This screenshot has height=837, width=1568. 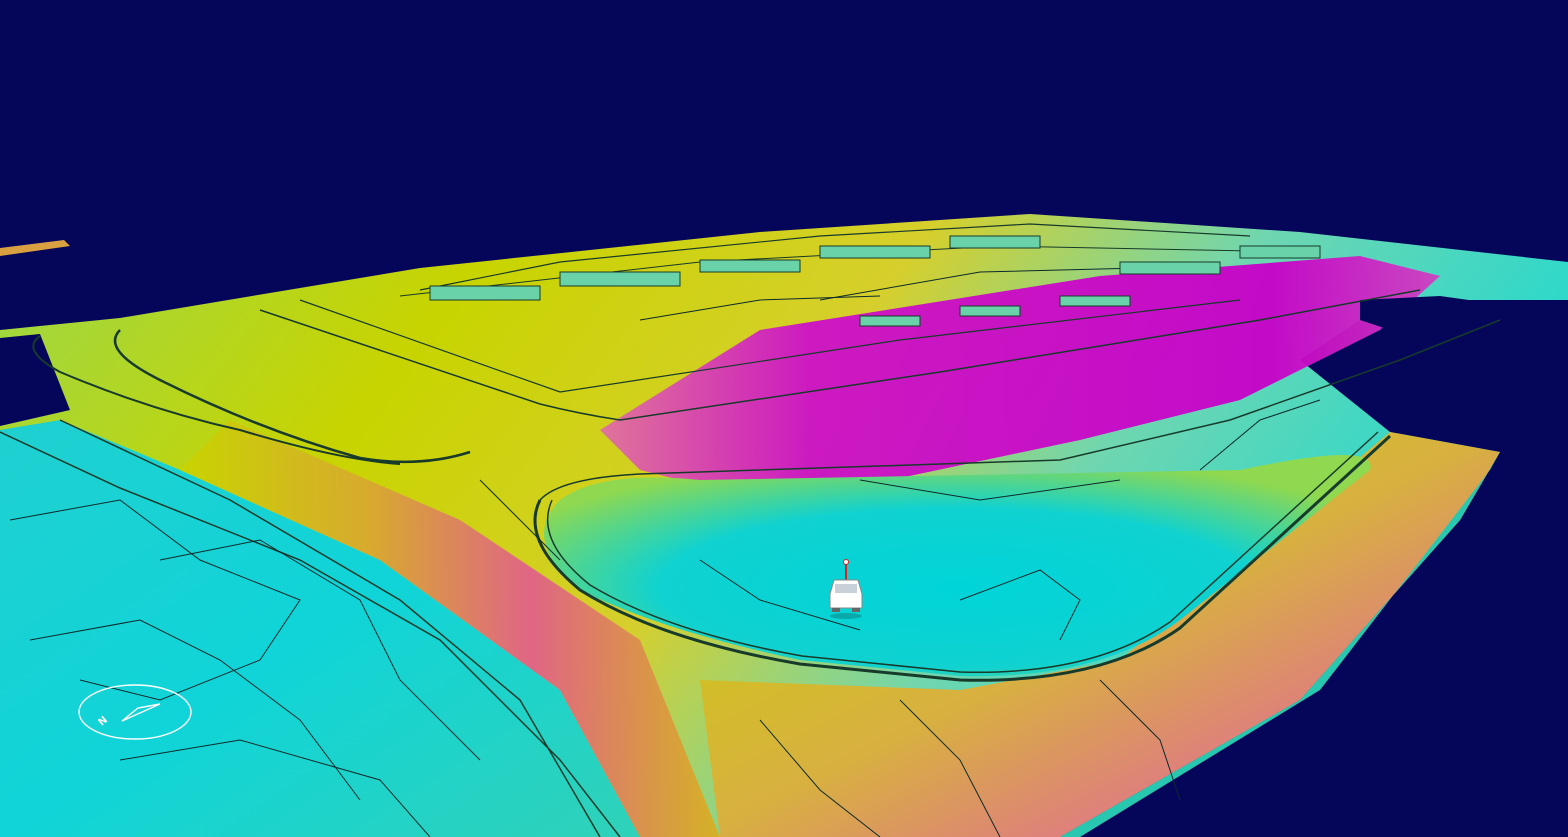 I want to click on car-icon, so click(x=846, y=589).